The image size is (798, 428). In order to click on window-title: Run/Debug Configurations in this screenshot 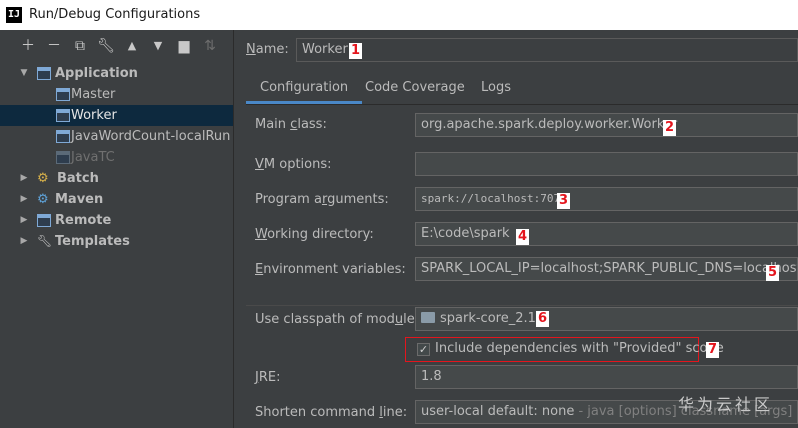, I will do `click(115, 14)`.